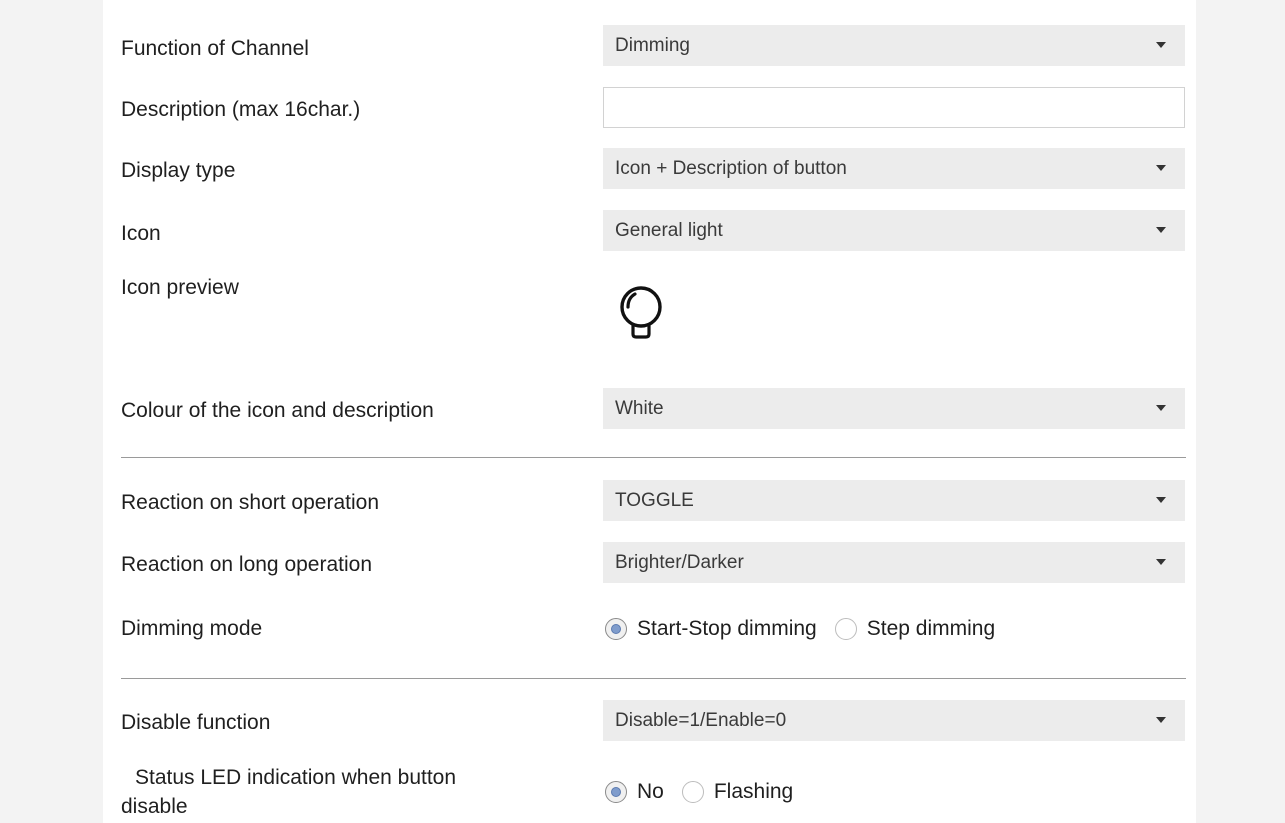 Image resolution: width=1285 pixels, height=823 pixels. What do you see at coordinates (669, 230) in the screenshot?
I see `icon-value: General light` at bounding box center [669, 230].